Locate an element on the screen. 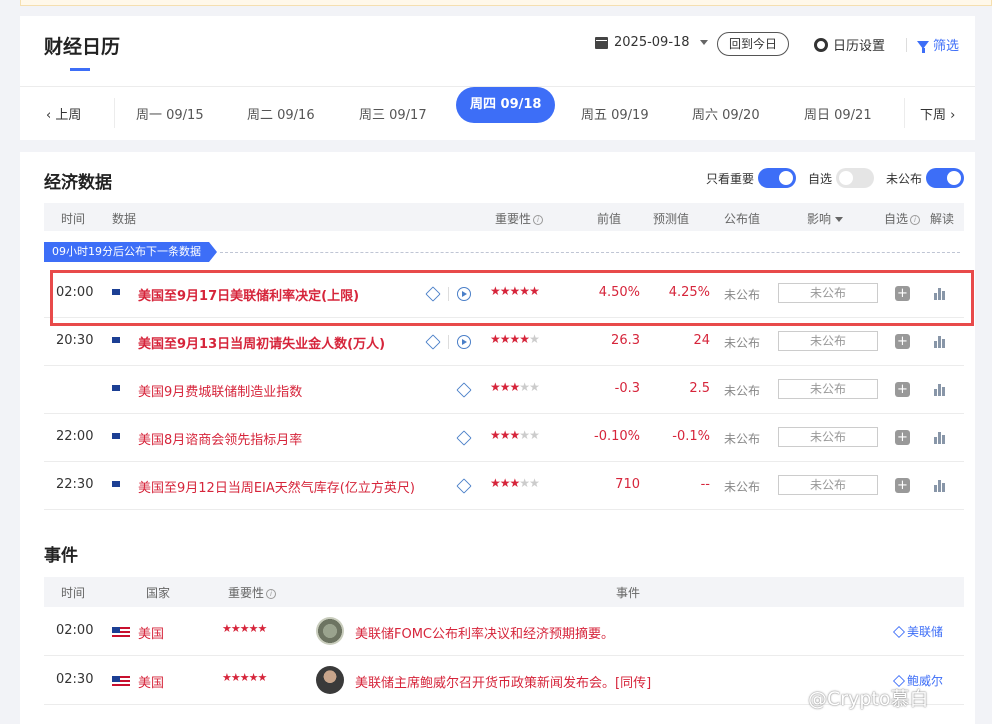 Image resolution: width=992 pixels, height=724 pixels. col-watch-label: 自选 is located at coordinates (896, 219).